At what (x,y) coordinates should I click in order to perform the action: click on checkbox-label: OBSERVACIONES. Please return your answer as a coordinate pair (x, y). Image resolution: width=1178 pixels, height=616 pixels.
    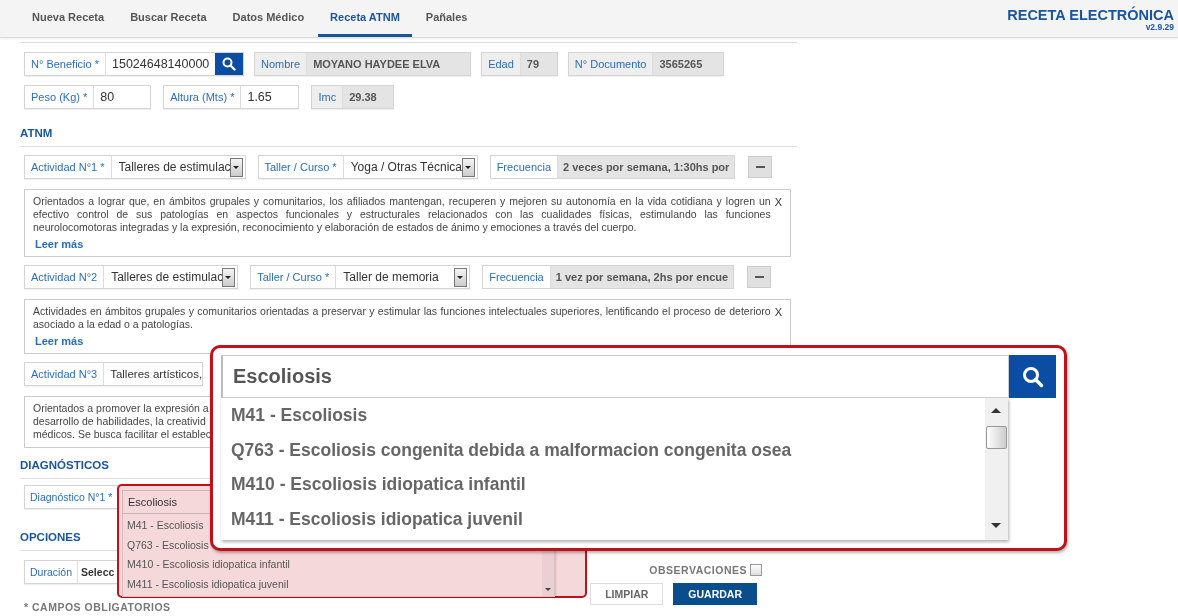
    Looking at the image, I should click on (698, 570).